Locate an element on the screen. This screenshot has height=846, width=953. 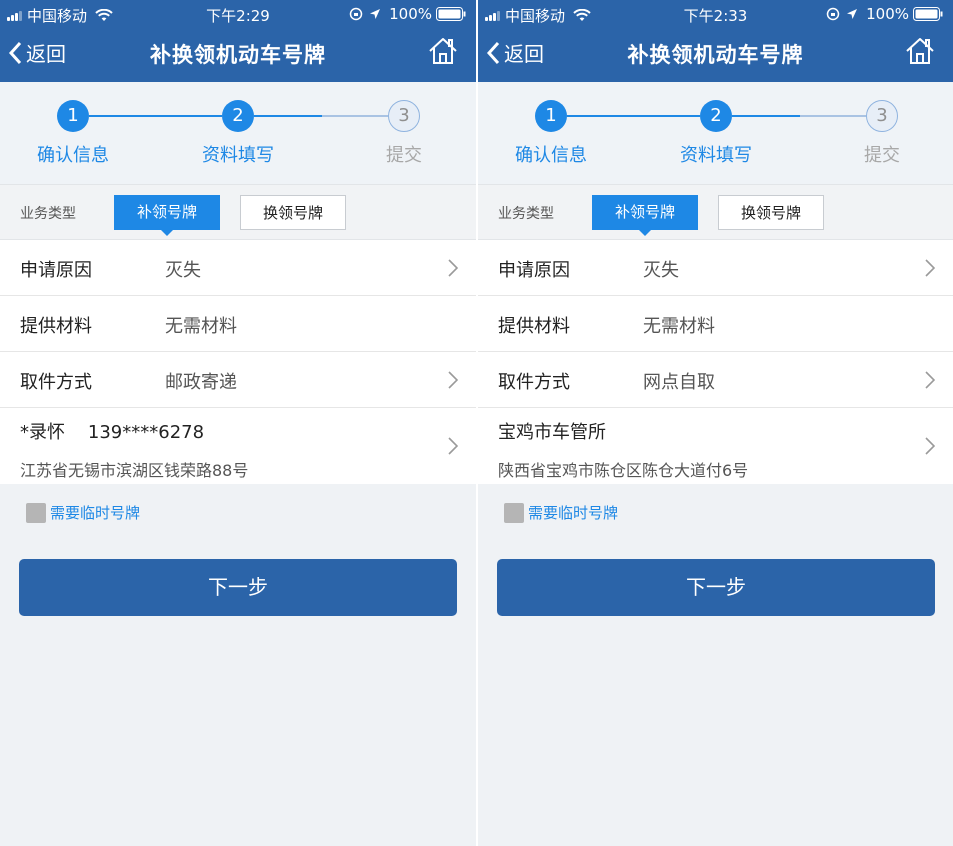
status-bar: 中国移动 下午2:33 100% is located at coordinates (715, 13).